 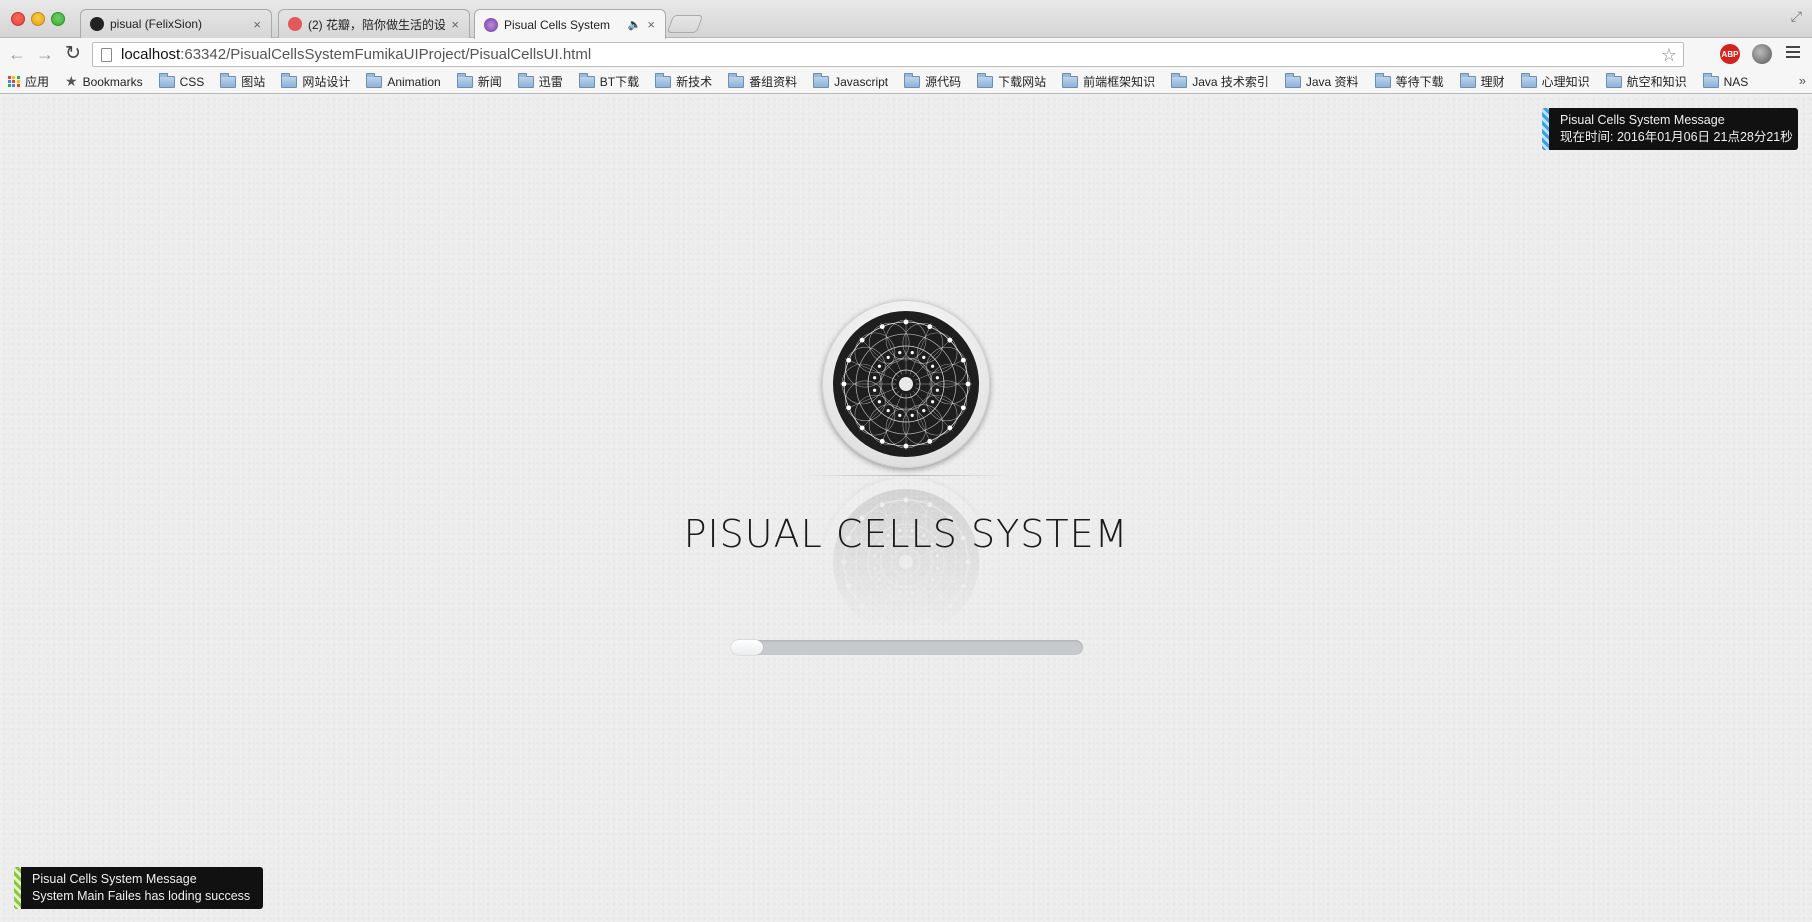 I want to click on tab-pisual-cells: Pisual Cells System 🔈 ×, so click(x=570, y=24).